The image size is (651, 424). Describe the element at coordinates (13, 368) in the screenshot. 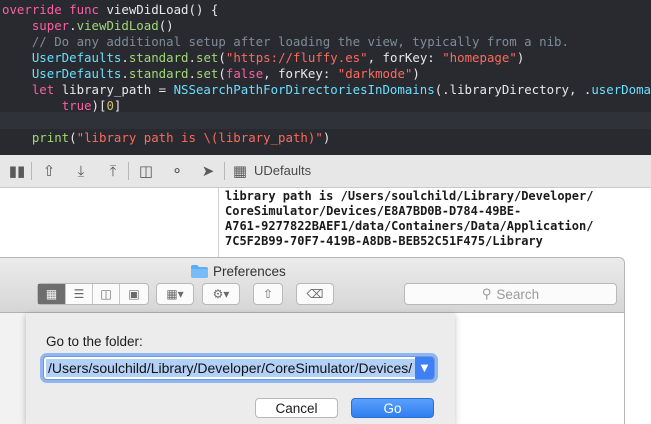

I see `finder-sidebar` at that location.